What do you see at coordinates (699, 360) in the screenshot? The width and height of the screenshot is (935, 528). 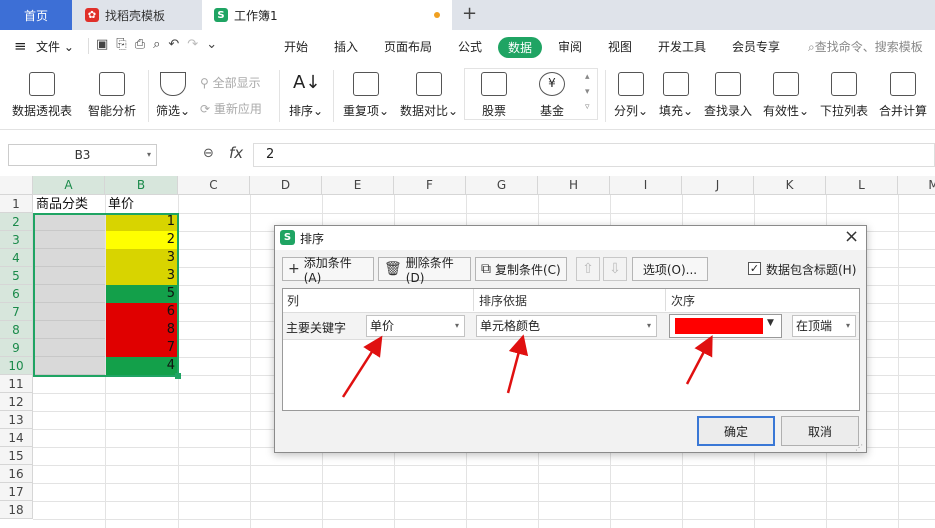 I see `arrow-to-order` at bounding box center [699, 360].